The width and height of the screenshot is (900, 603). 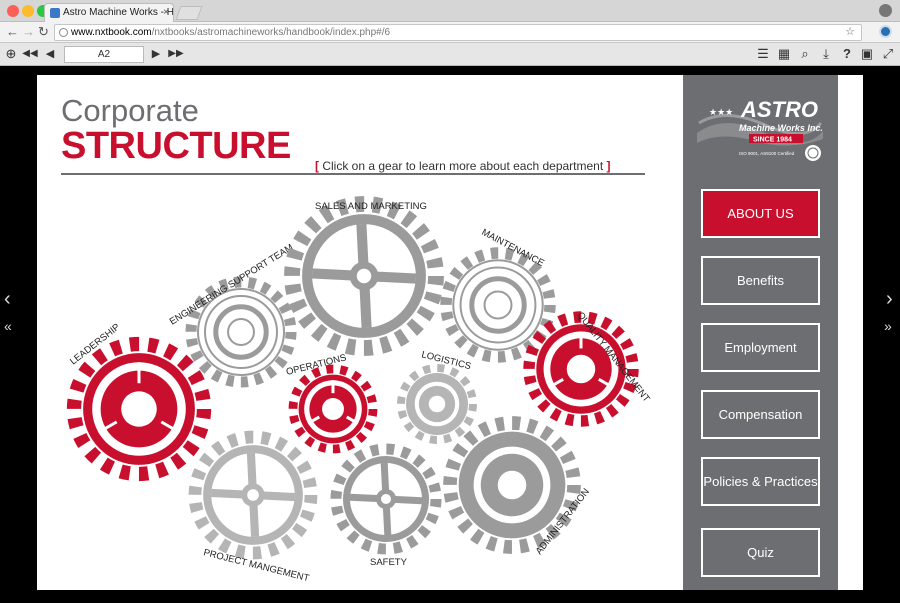 What do you see at coordinates (760, 280) in the screenshot?
I see `menu-benefits-button: Benefits` at bounding box center [760, 280].